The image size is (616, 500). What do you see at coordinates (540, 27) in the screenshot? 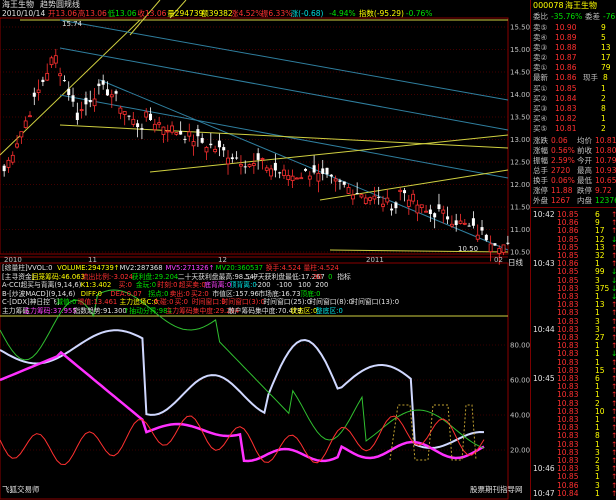
I see `sell-label: 卖⑤` at bounding box center [540, 27].